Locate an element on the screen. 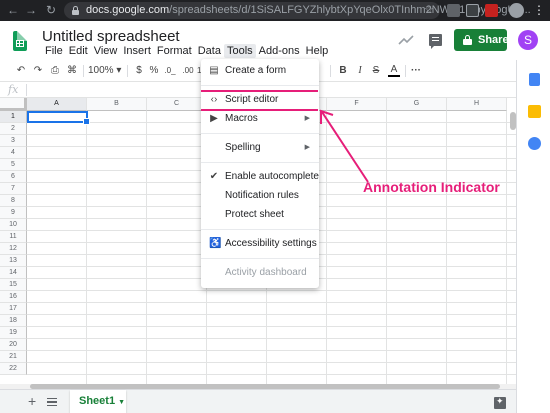 This screenshot has width=550, height=413. calendar-icon is located at coordinates (534, 79).